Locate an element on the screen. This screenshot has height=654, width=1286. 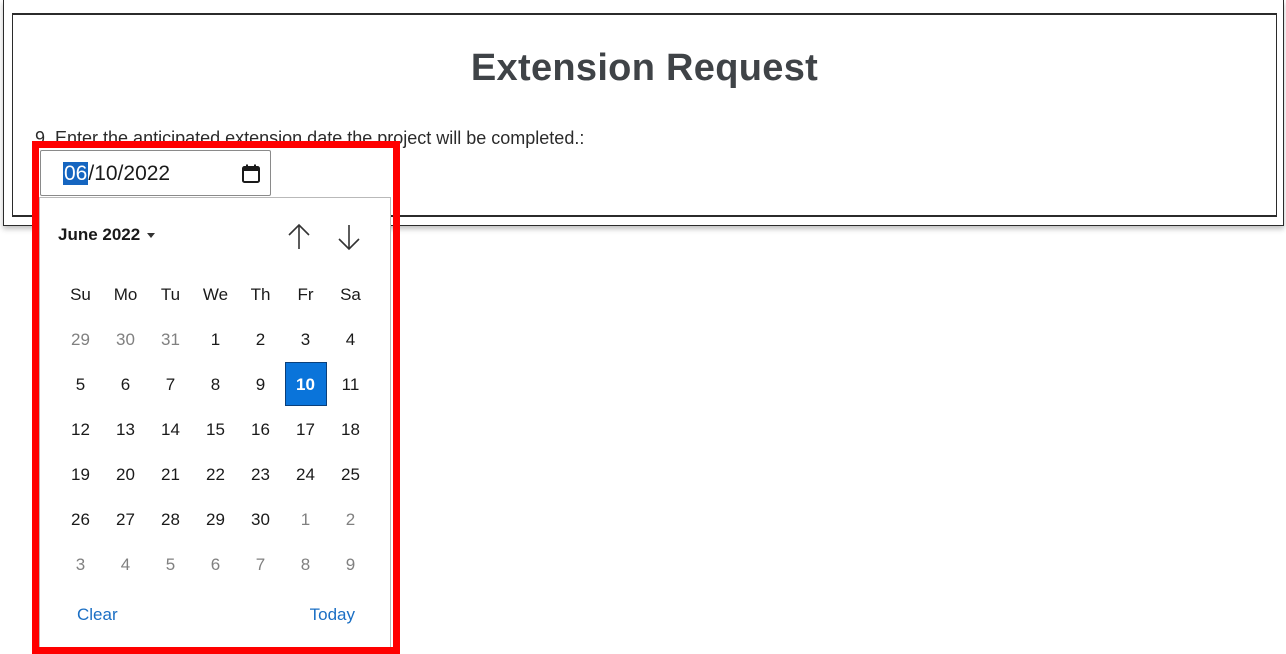
day-cell: 18 is located at coordinates (350, 429).